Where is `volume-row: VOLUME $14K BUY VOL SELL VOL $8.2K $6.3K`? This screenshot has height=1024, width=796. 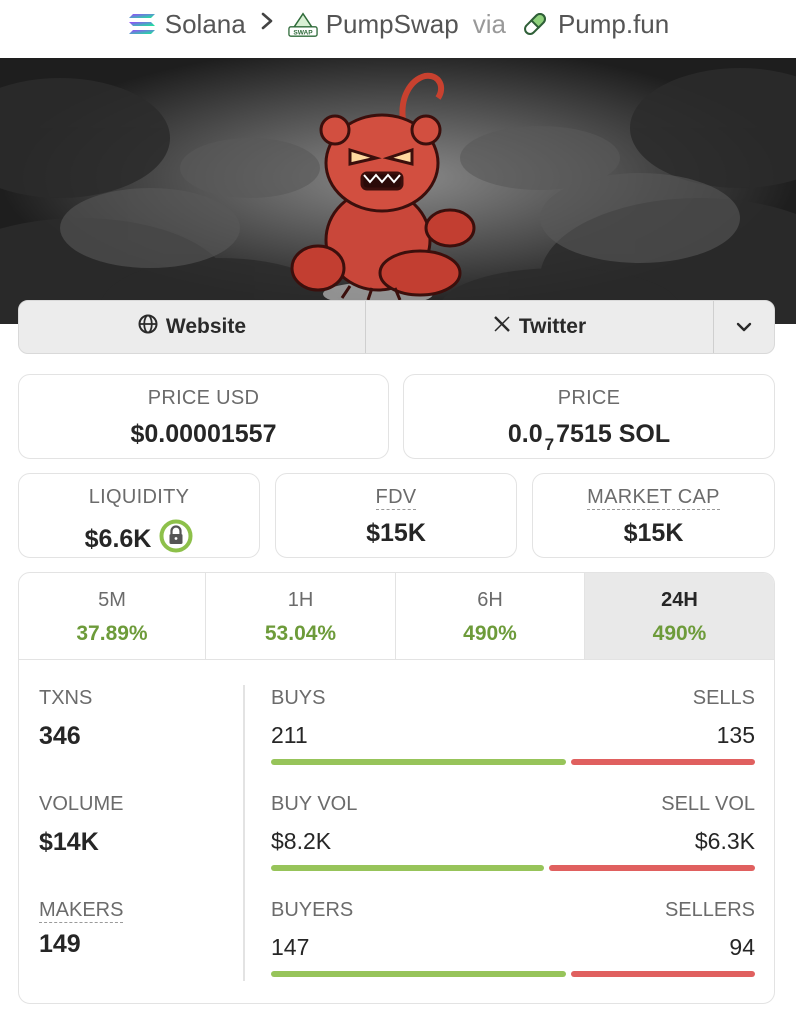
volume-row: VOLUME $14K BUY VOL SELL VOL $8.2K $6.3K is located at coordinates (396, 846).